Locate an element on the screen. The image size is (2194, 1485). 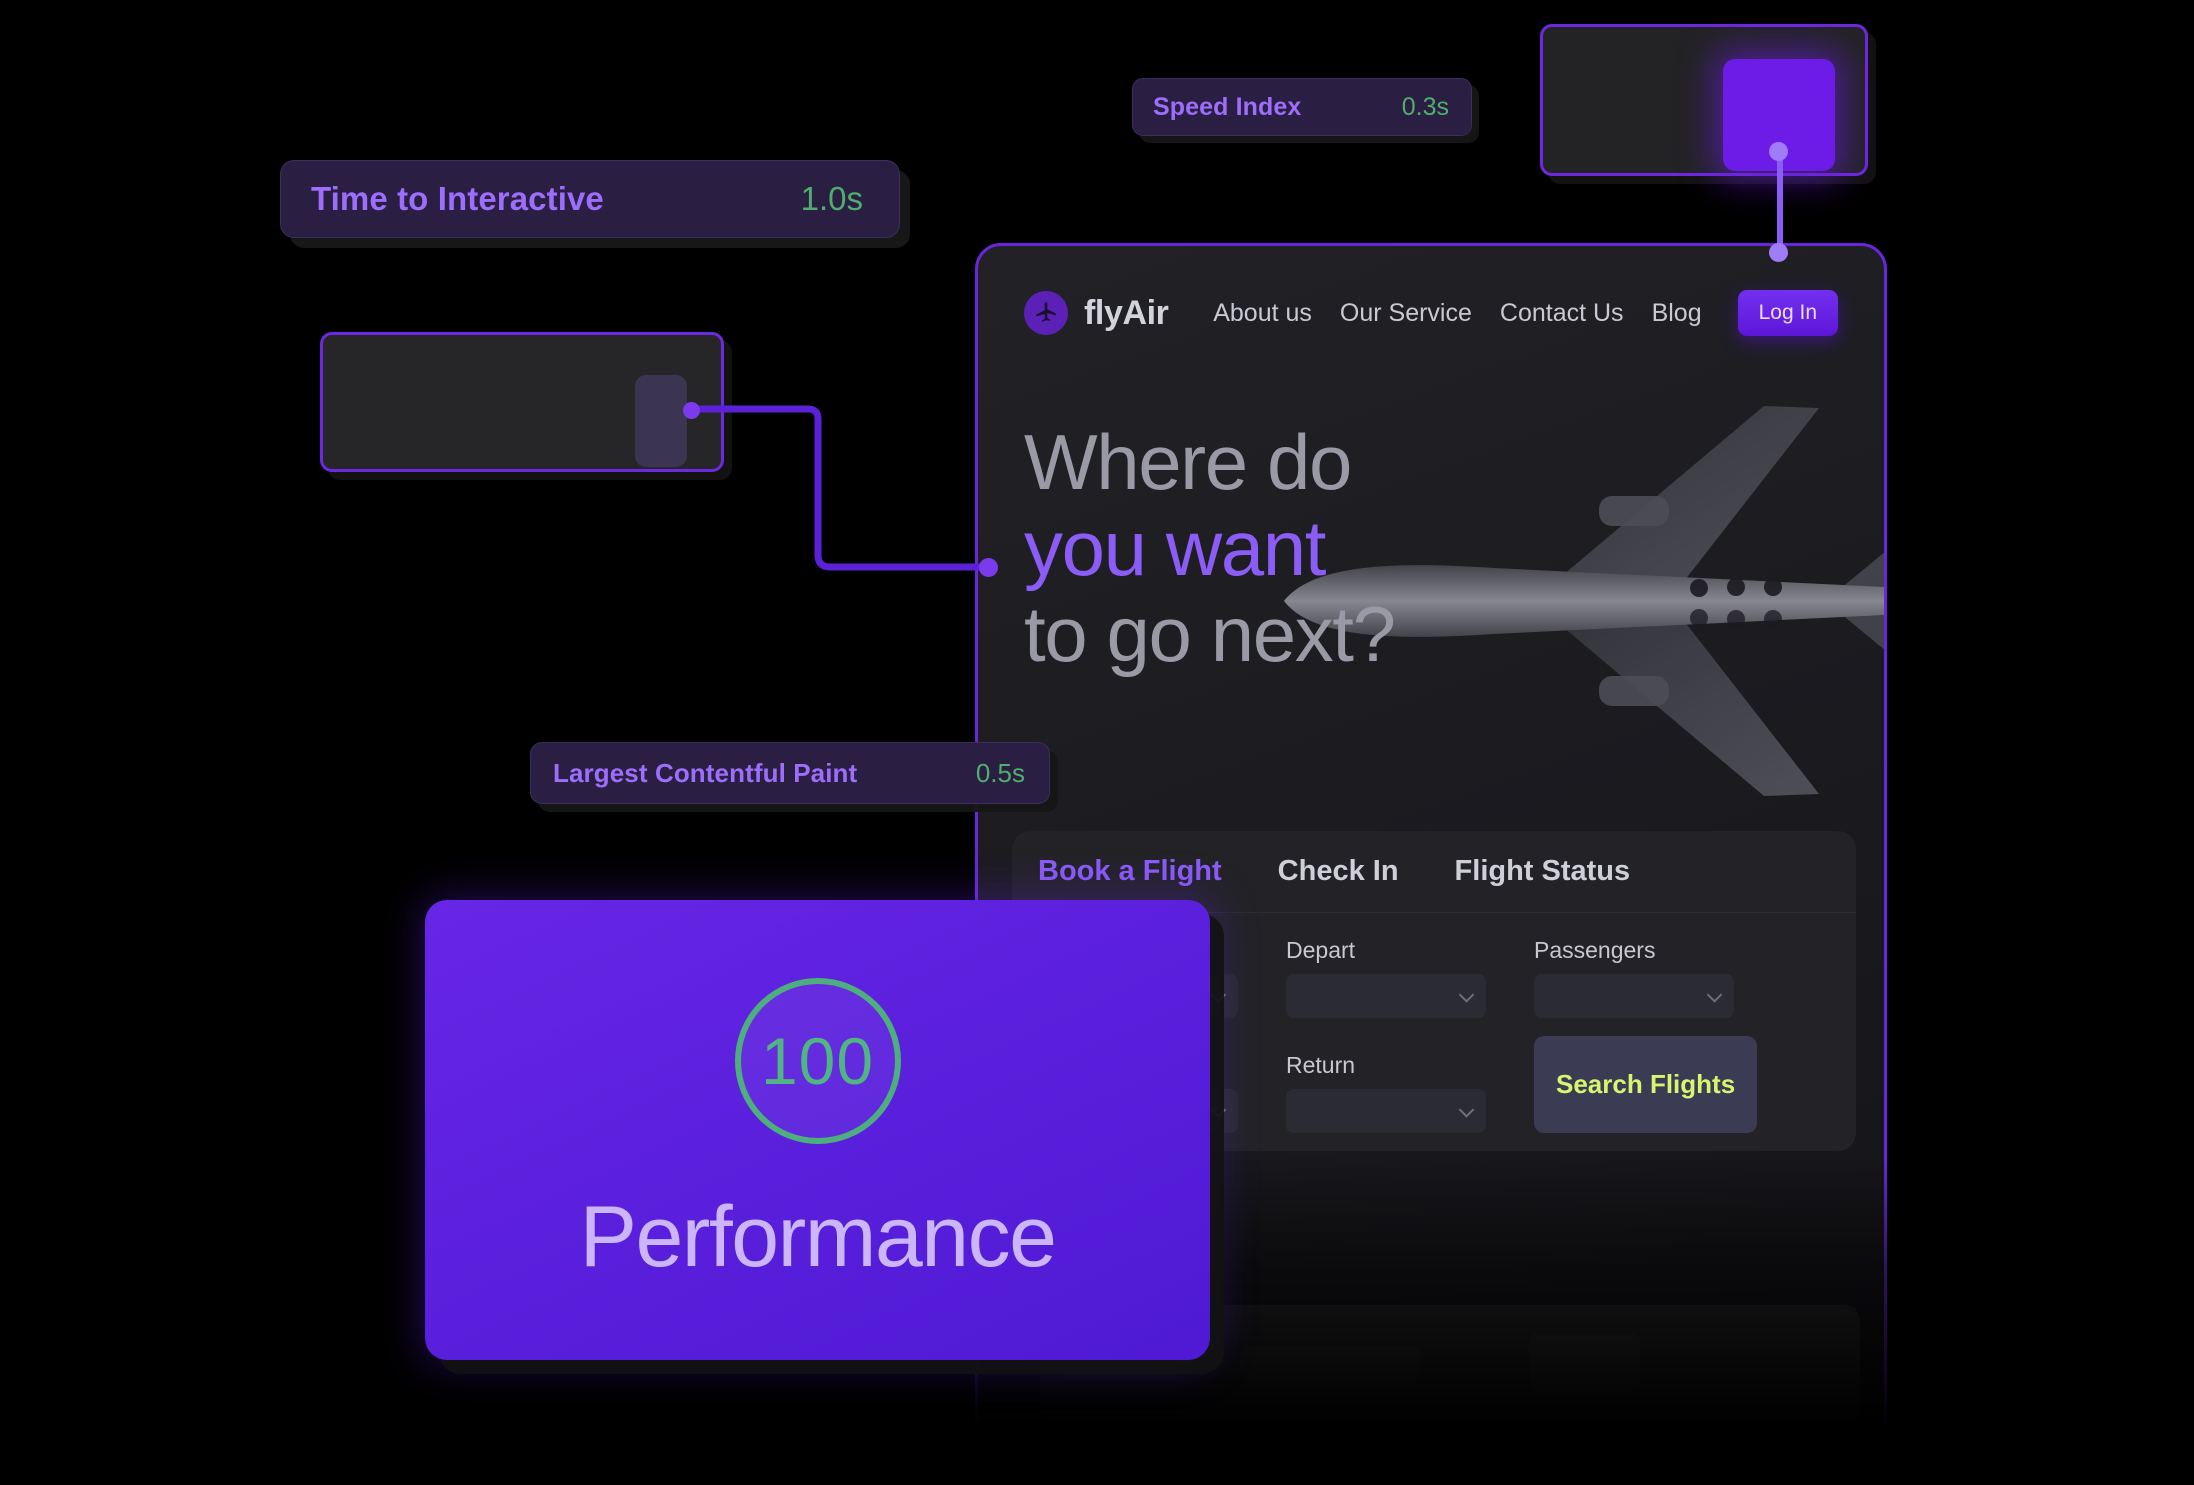
wireframe-element-highlight is located at coordinates (661, 421).